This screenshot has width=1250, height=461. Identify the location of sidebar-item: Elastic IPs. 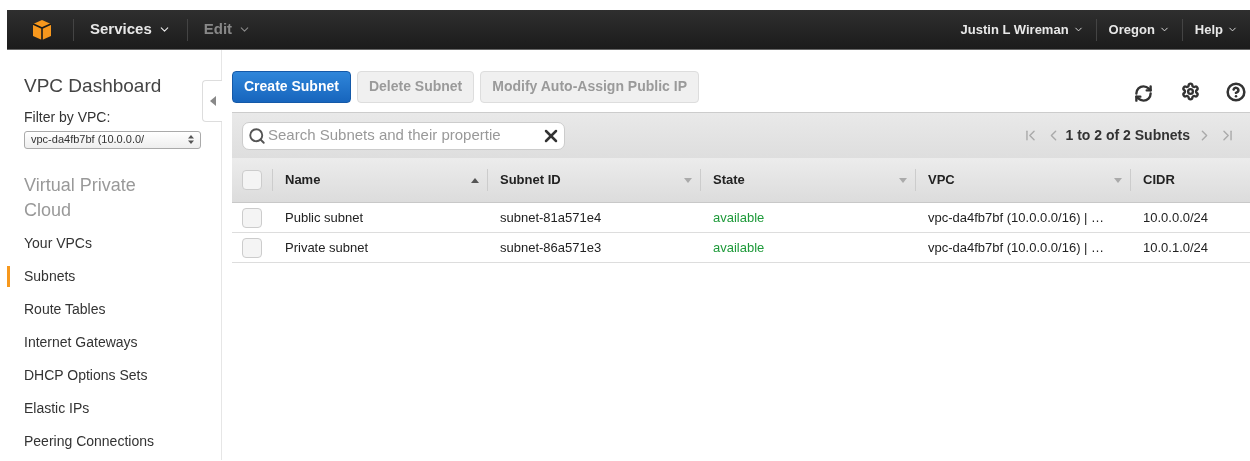
(114, 408).